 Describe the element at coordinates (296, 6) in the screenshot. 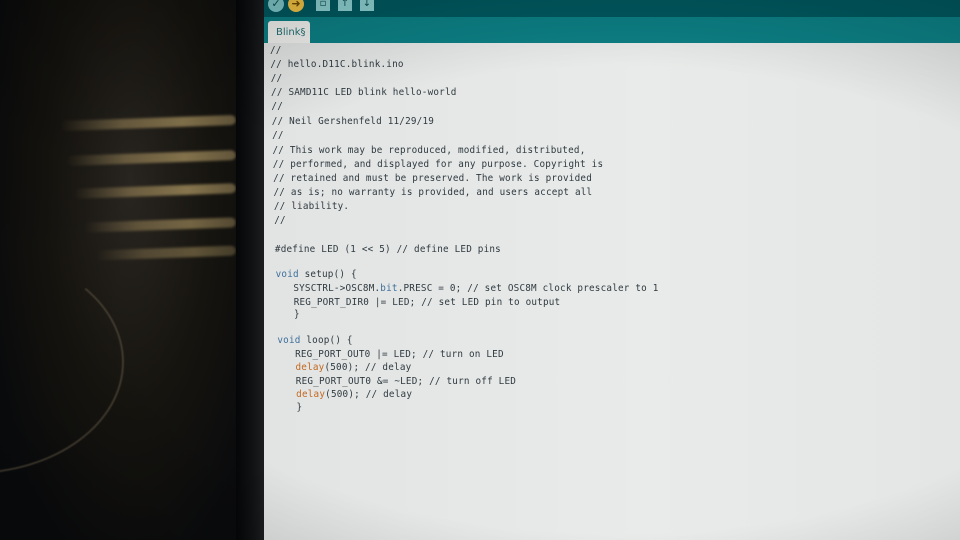

I see `arrow-right-icon: ➜` at that location.